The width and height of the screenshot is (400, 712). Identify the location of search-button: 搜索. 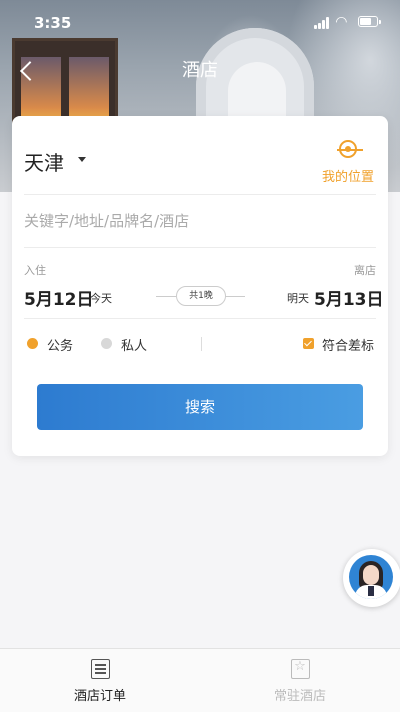
(200, 407).